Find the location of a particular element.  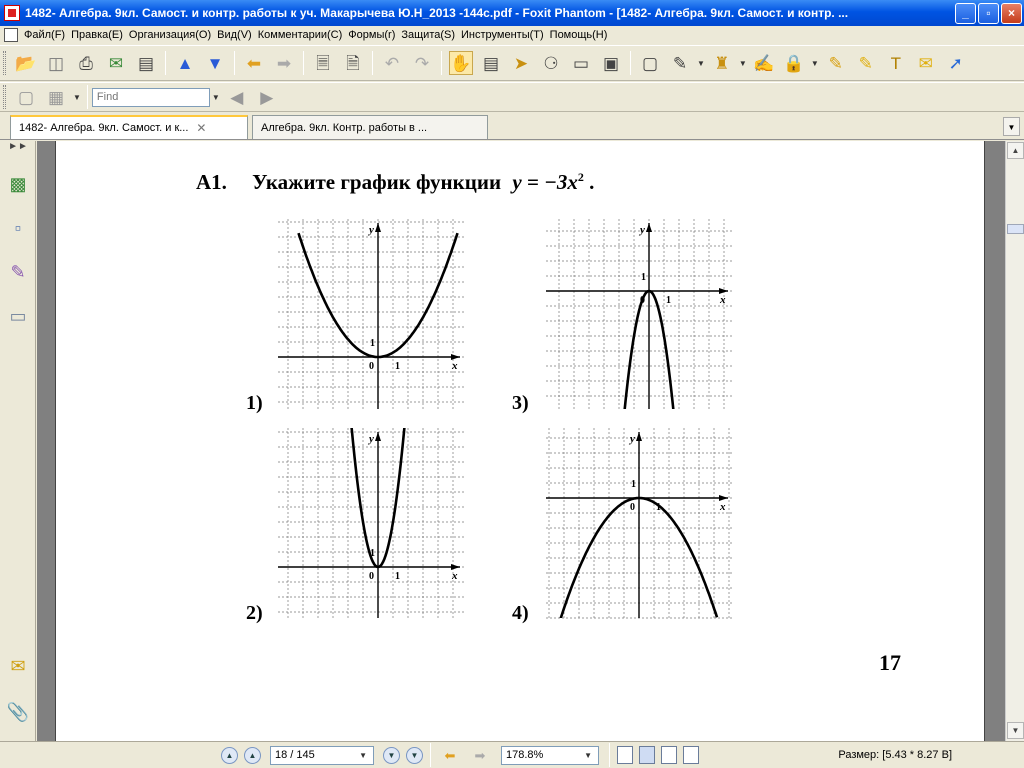

rectangle-icon: ▢ is located at coordinates (650, 63).